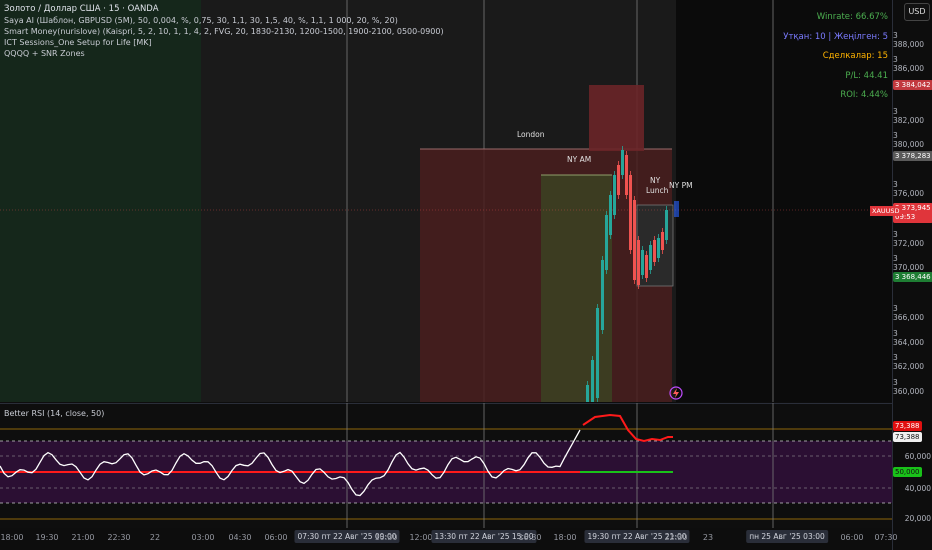  Describe the element at coordinates (864, 95) in the screenshot. I see `roi-stat: ROI: 4.44%` at that location.